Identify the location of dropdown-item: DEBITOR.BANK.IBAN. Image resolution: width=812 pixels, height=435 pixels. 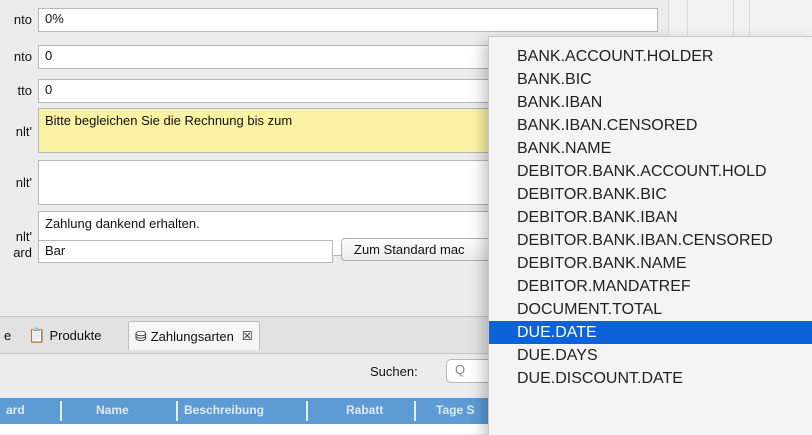
(650, 217).